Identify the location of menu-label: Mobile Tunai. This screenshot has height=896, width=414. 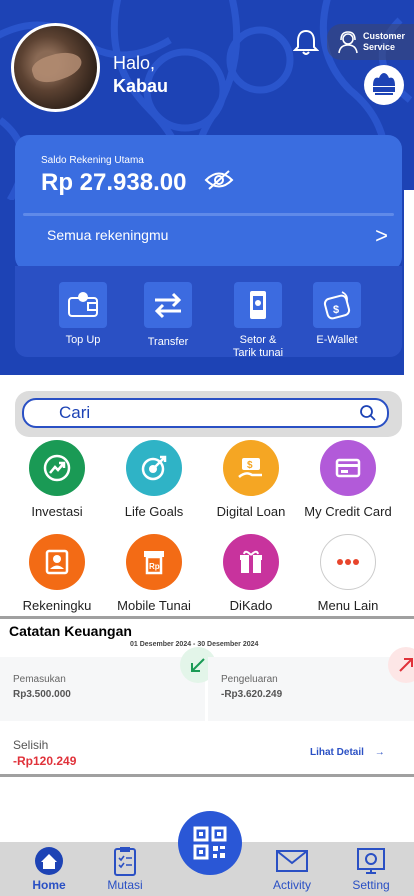
(154, 605).